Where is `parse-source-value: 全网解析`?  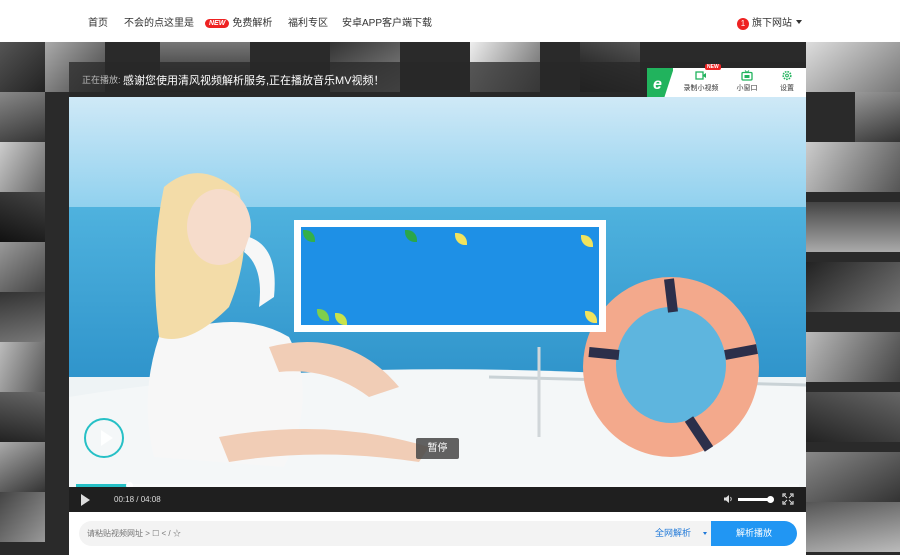 parse-source-value: 全网解析 is located at coordinates (673, 533).